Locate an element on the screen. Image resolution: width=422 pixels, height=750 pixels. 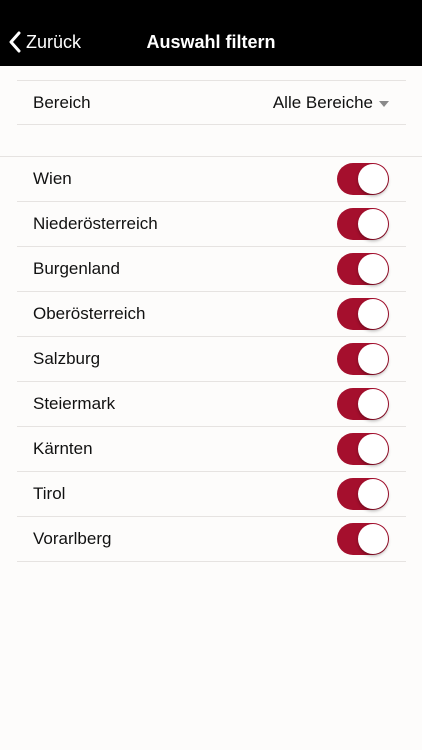
region-label: Niederösterreich is located at coordinates (95, 223).